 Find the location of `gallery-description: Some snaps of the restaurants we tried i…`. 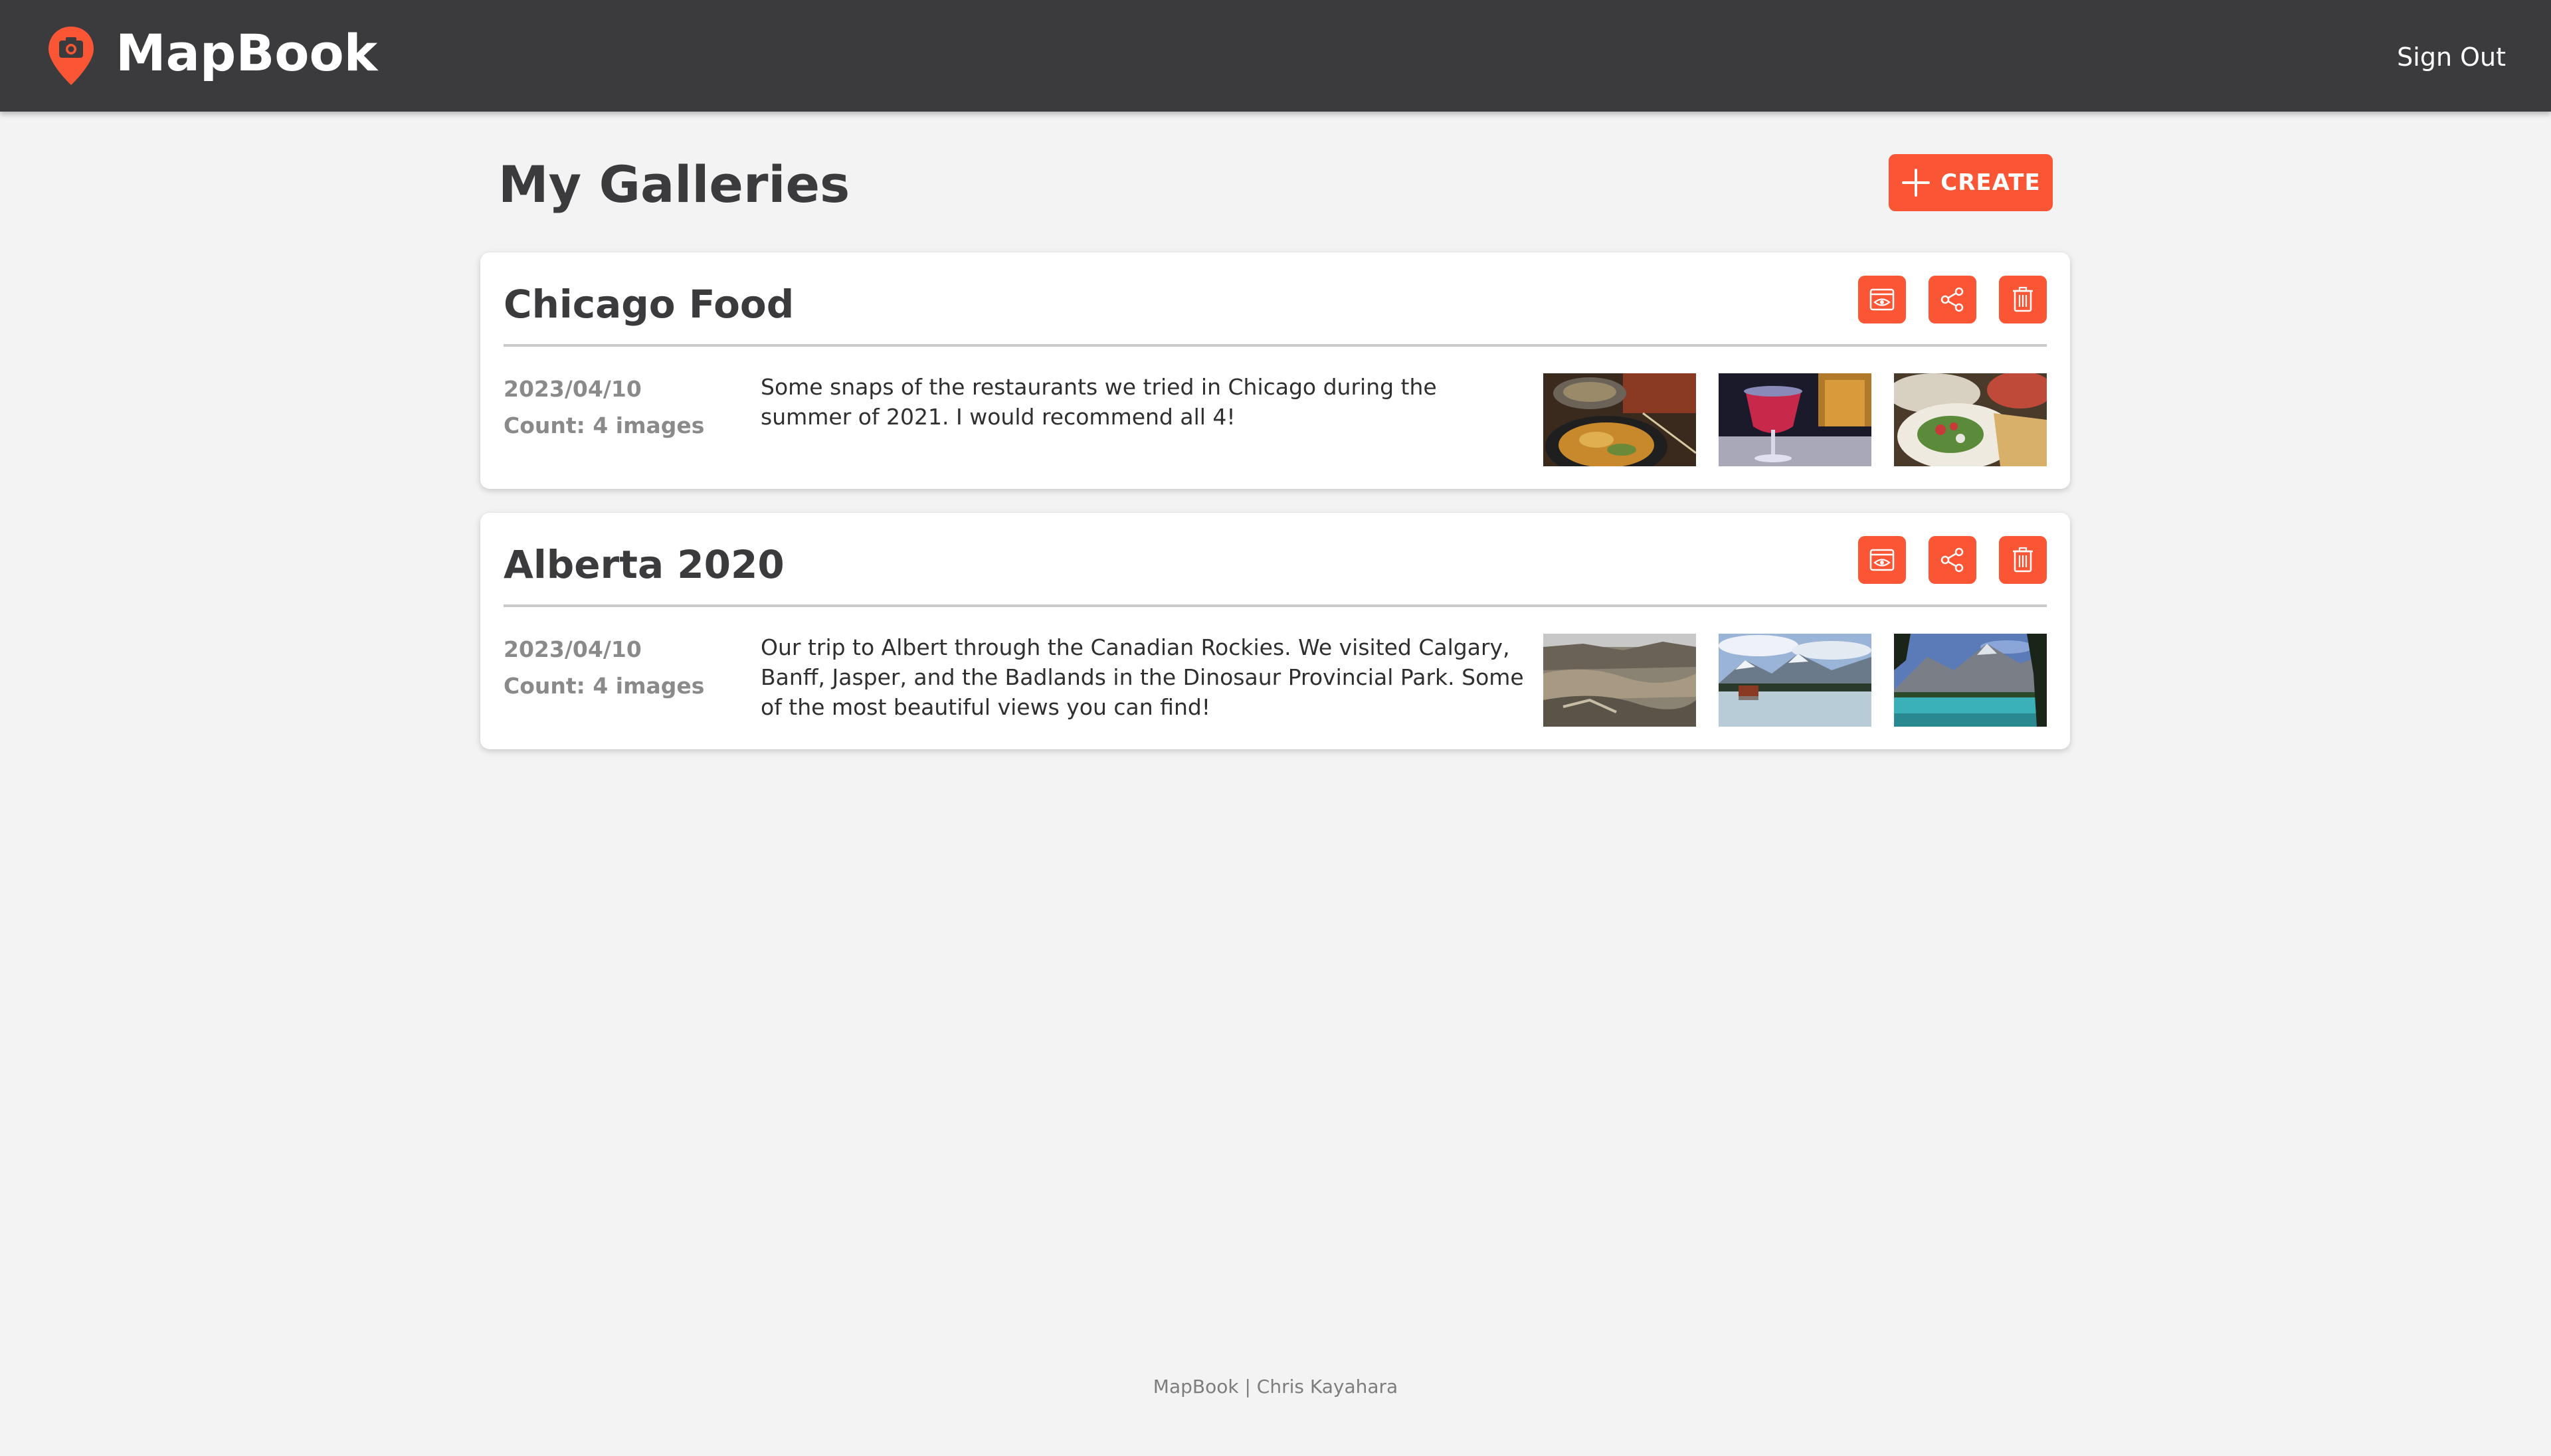

gallery-description: Some snaps of the restaurants we tried i… is located at coordinates (1099, 402).